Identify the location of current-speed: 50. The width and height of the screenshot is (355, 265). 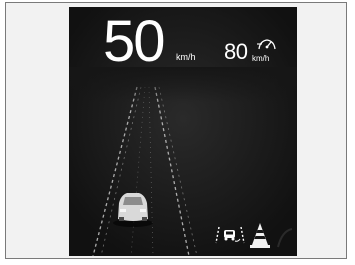
(134, 41).